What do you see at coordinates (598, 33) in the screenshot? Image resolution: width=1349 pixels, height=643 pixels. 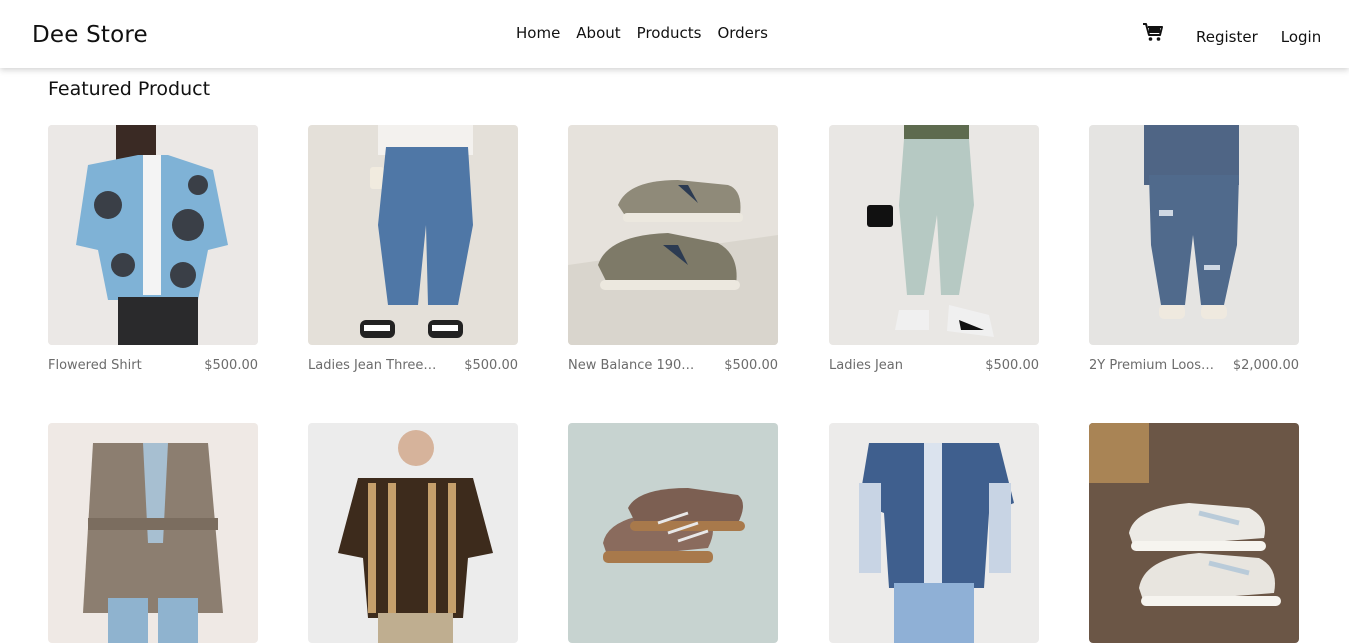 I see `nav-about: About` at bounding box center [598, 33].